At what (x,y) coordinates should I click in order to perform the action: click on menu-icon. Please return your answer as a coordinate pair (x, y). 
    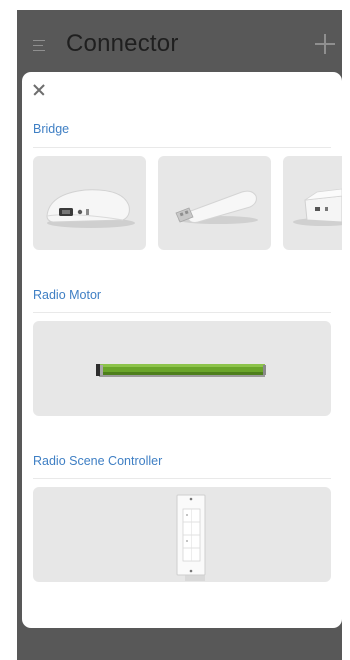
    Looking at the image, I should click on (40, 46).